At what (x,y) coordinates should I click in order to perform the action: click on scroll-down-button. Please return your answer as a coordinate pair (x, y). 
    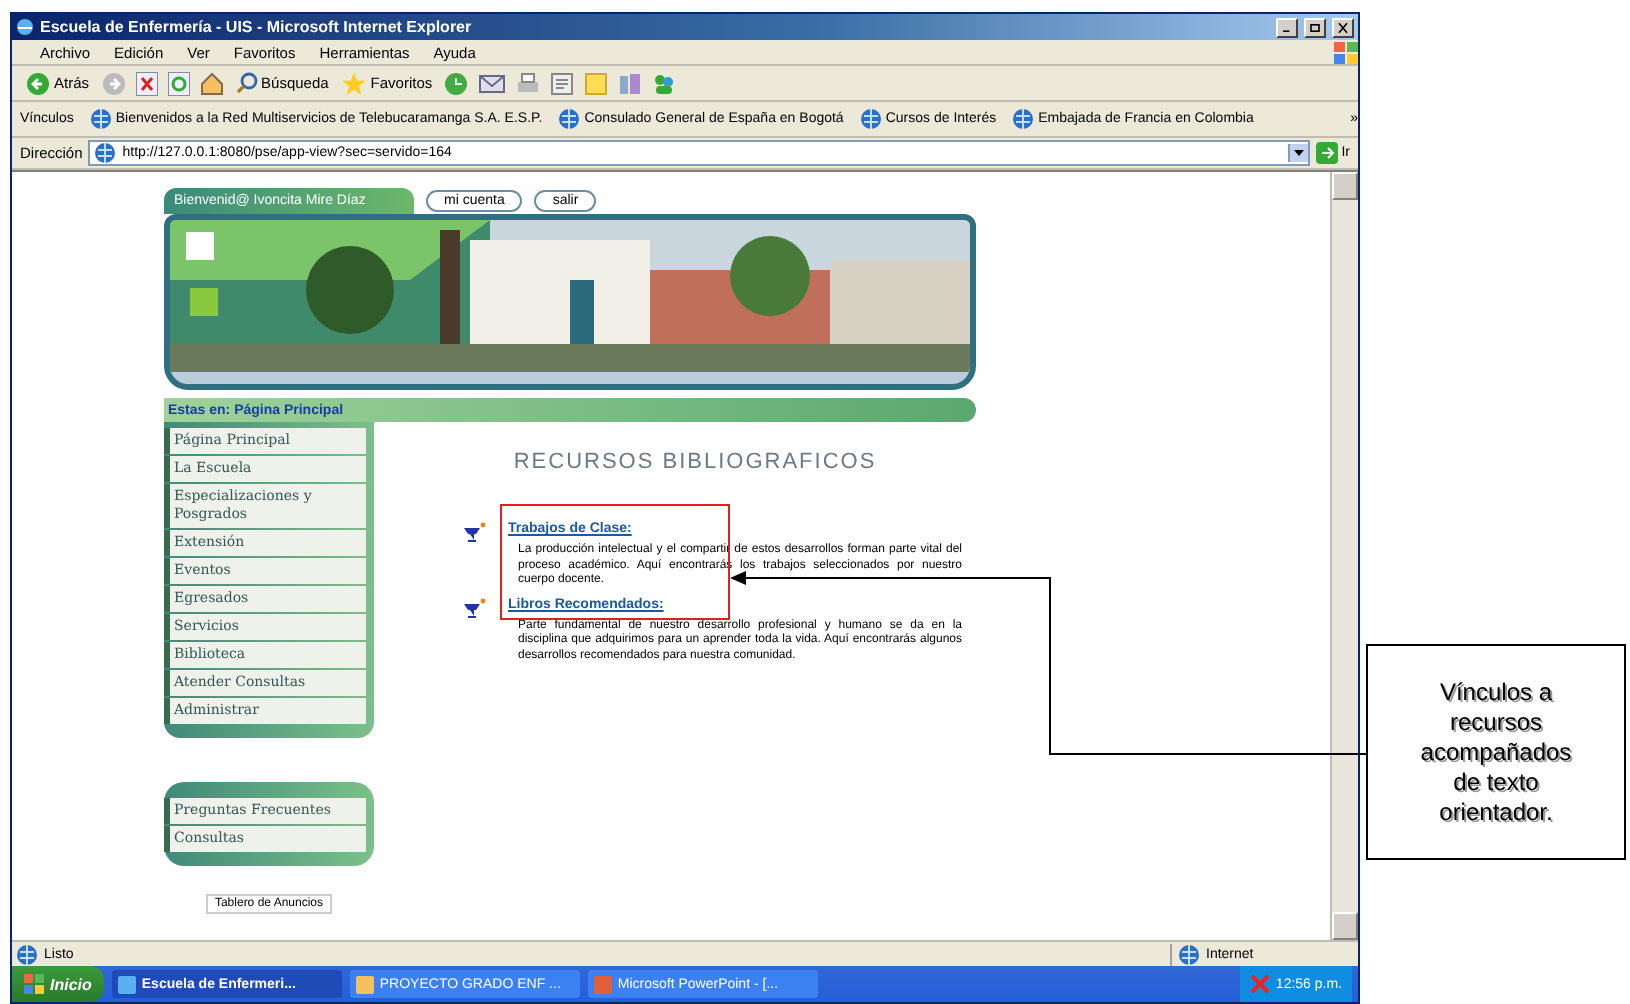
    Looking at the image, I should click on (1345, 926).